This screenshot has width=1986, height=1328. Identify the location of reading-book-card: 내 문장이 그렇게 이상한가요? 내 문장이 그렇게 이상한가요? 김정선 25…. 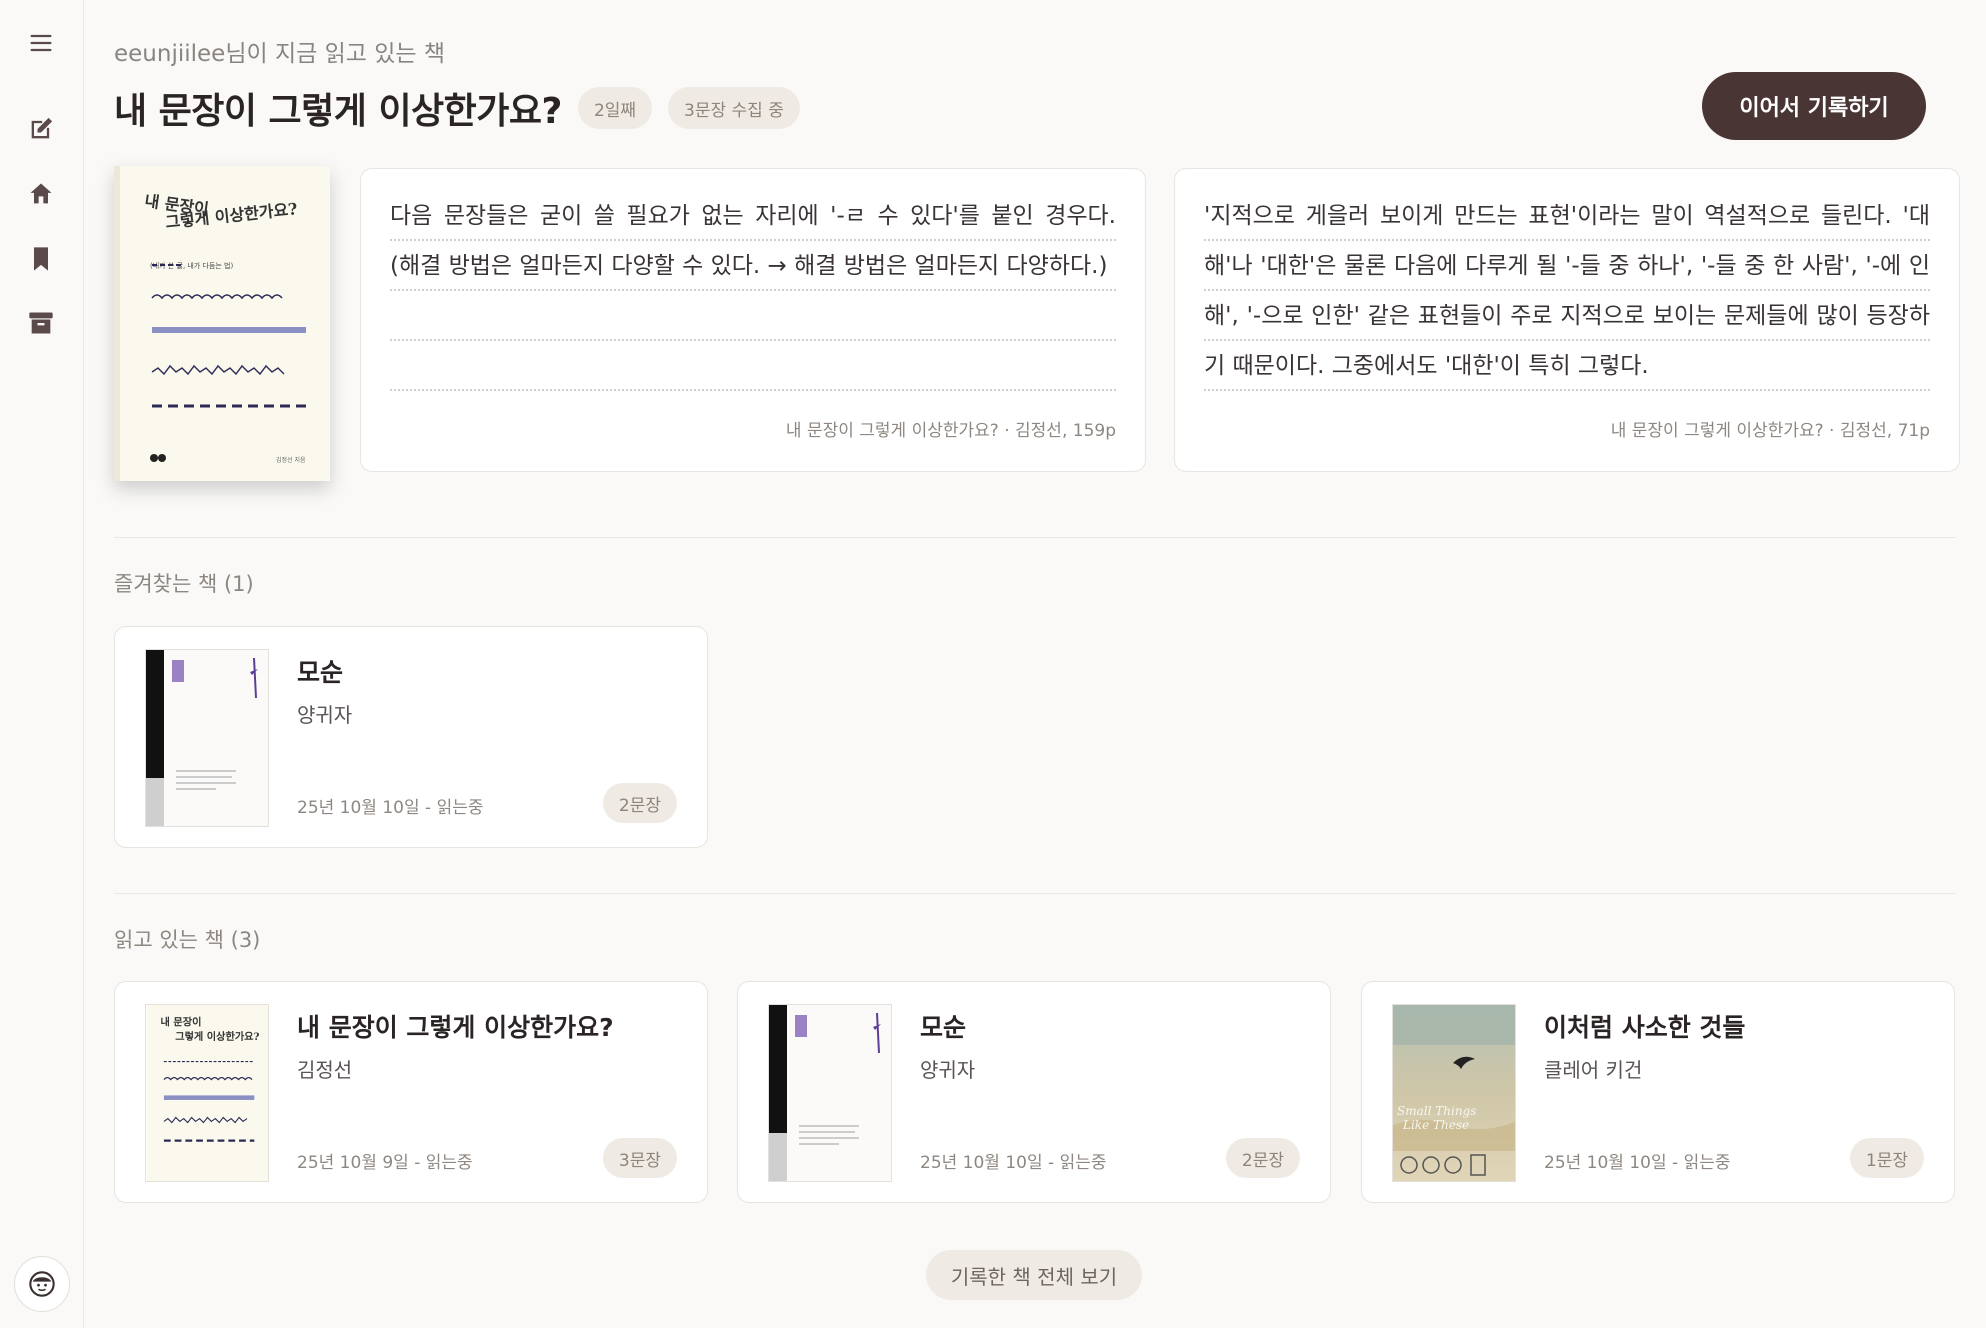
(411, 1092).